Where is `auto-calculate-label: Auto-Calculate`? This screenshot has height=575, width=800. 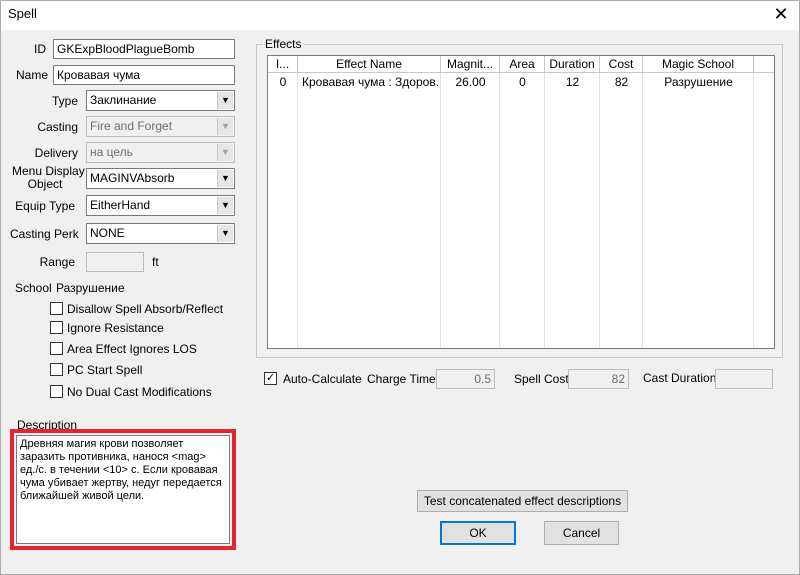
auto-calculate-label: Auto-Calculate is located at coordinates (322, 379).